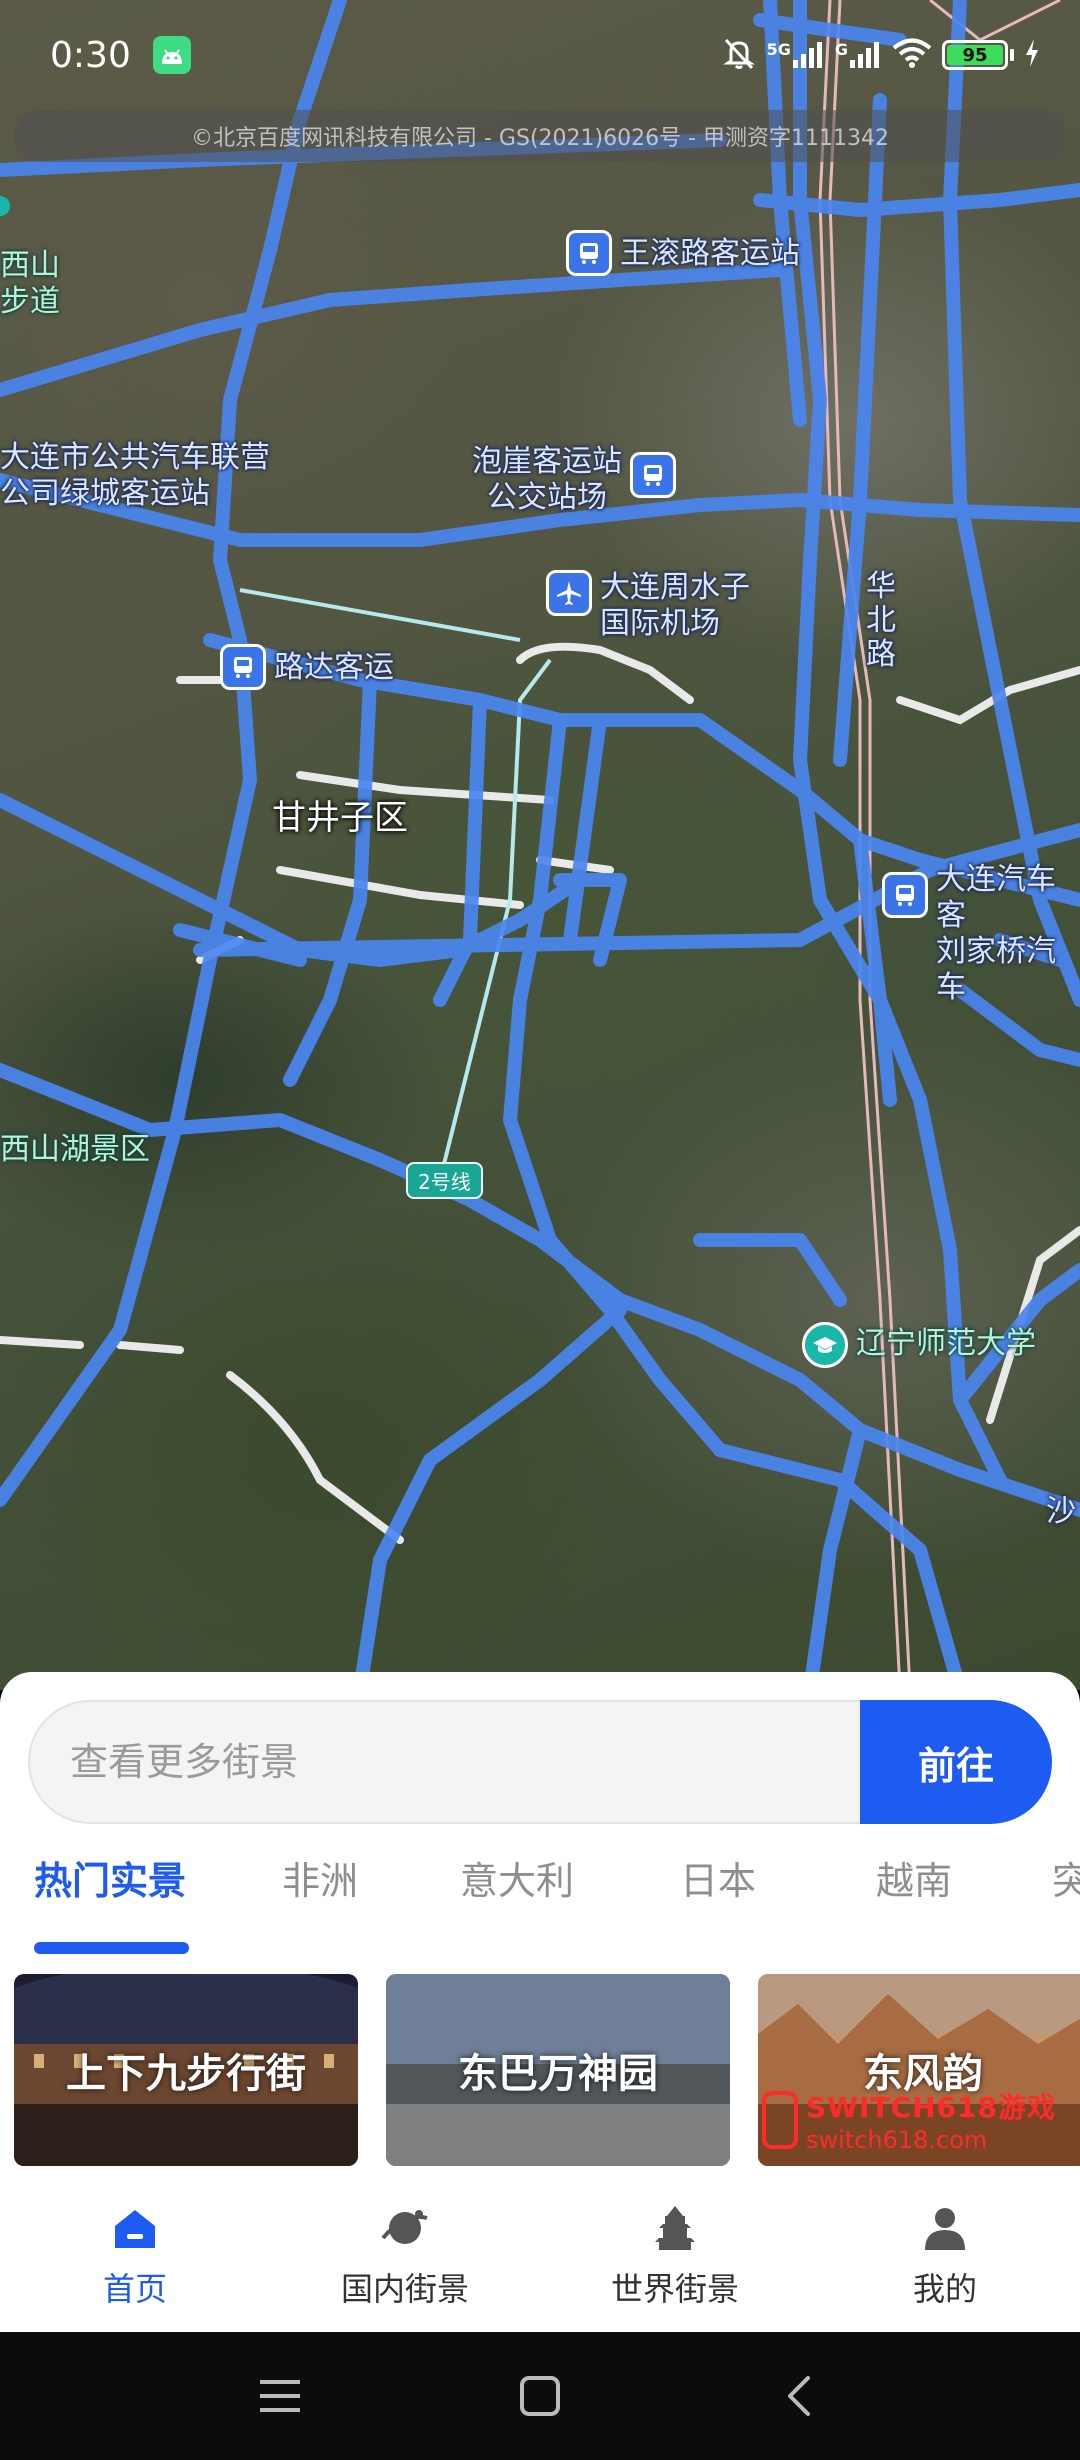  What do you see at coordinates (1032, 55) in the screenshot?
I see `charging-bolt-icon` at bounding box center [1032, 55].